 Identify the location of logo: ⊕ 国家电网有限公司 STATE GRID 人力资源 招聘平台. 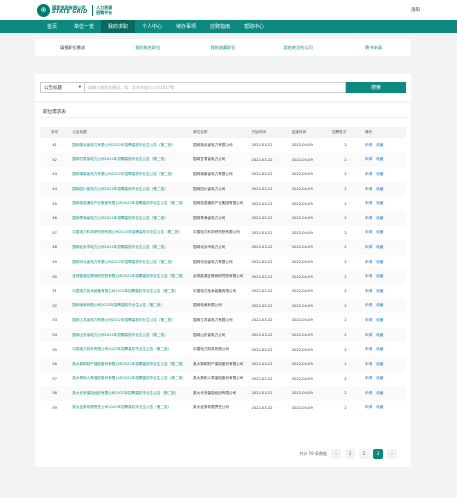
(74, 10).